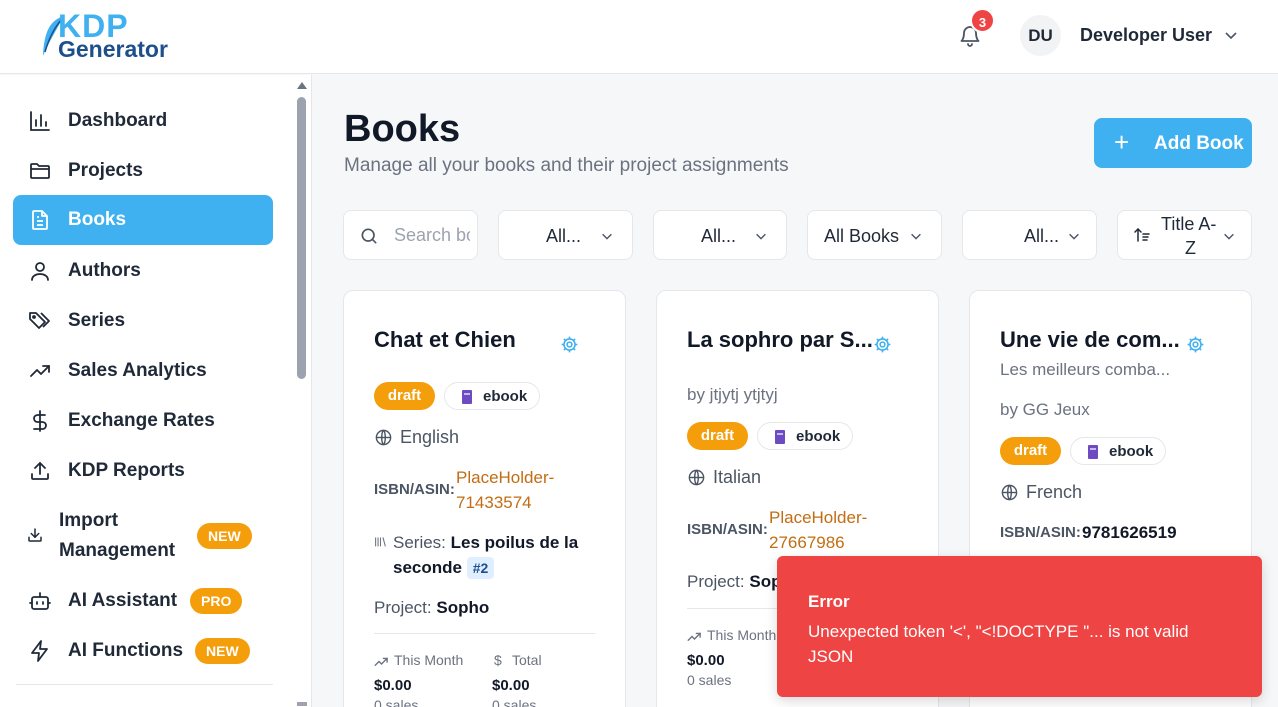 The image size is (1278, 707). What do you see at coordinates (1040, 35) in the screenshot?
I see `user-avatar: DU` at bounding box center [1040, 35].